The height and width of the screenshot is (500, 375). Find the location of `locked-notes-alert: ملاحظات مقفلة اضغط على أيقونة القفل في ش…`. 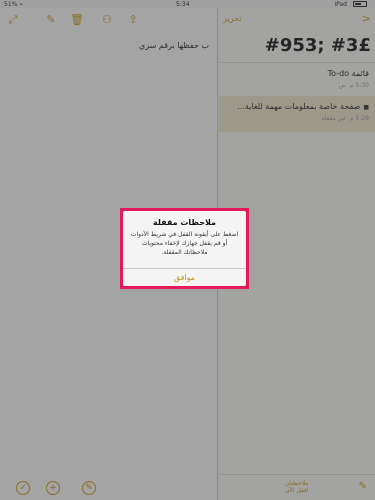

locked-notes-alert: ملاحظات مقفلة اضغط على أيقونة القفل في ش… is located at coordinates (184, 248).